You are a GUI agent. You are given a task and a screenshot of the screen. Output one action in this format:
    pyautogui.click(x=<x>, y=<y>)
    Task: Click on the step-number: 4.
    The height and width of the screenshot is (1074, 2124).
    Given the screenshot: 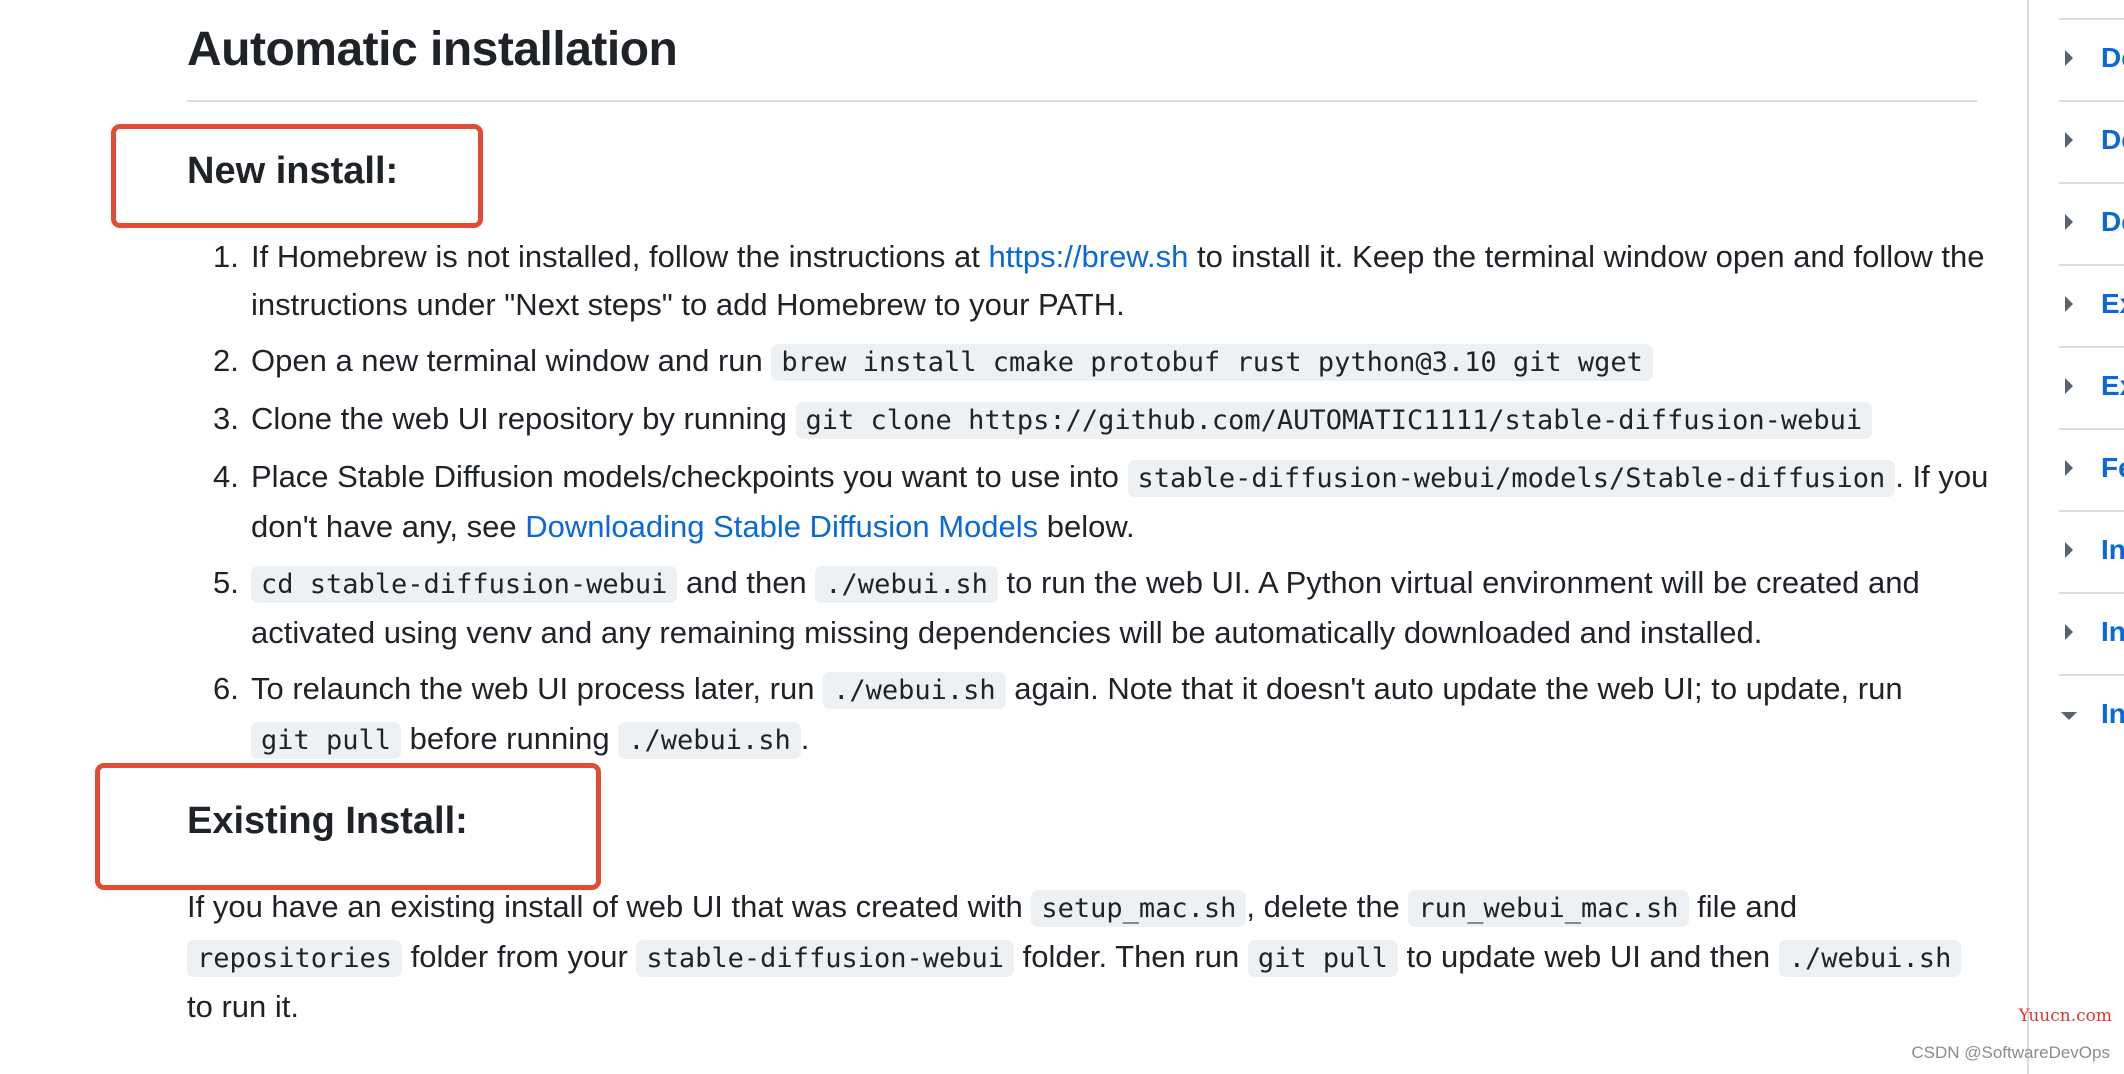 What is the action you would take?
    pyautogui.click(x=226, y=476)
    